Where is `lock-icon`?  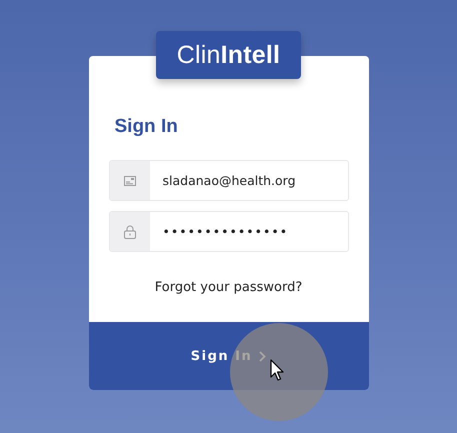 lock-icon is located at coordinates (130, 231).